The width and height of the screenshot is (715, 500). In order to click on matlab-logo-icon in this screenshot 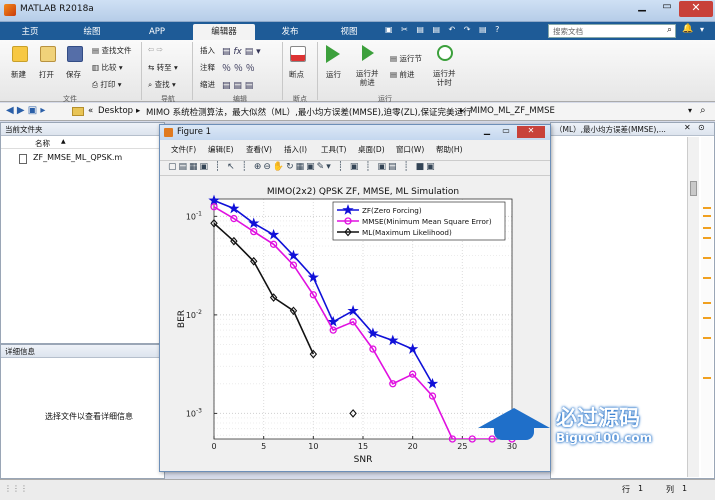, I will do `click(10, 10)`.